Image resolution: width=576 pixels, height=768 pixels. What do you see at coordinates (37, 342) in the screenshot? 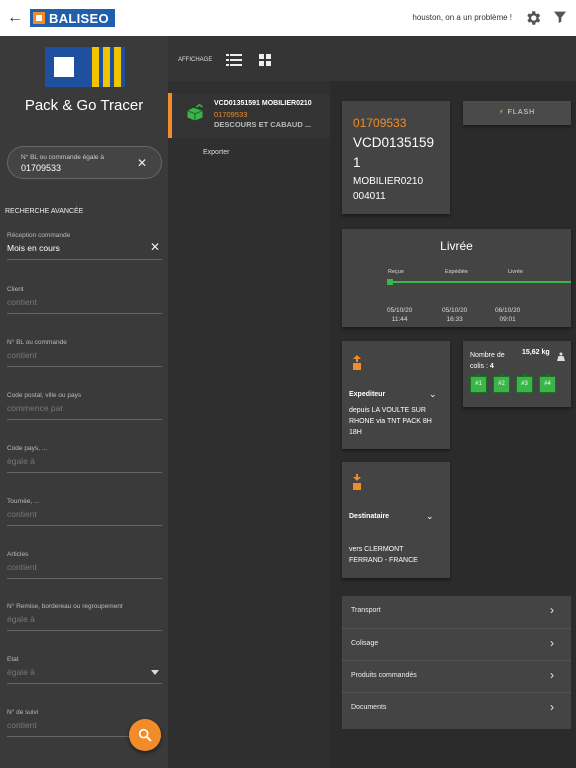
I see `field-label: N° BL ou commande` at bounding box center [37, 342].